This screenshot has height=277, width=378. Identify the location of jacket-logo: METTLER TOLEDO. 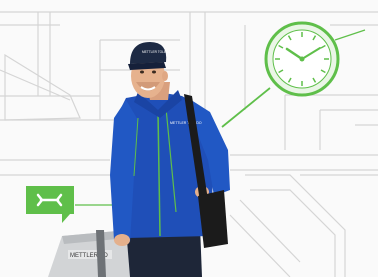
(186, 123).